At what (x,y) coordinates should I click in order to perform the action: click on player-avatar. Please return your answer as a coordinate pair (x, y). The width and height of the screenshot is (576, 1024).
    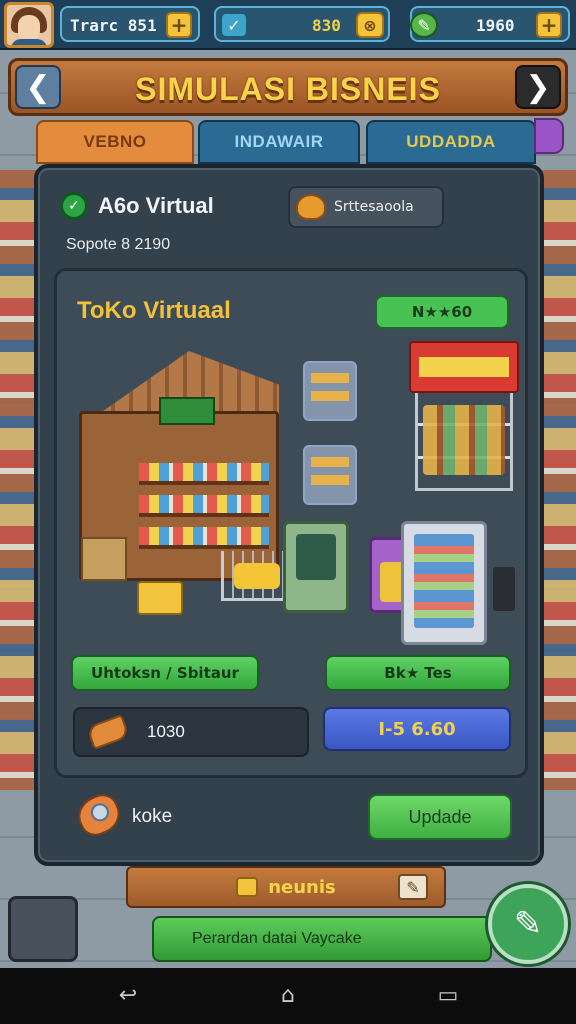
    Looking at the image, I should click on (29, 25).